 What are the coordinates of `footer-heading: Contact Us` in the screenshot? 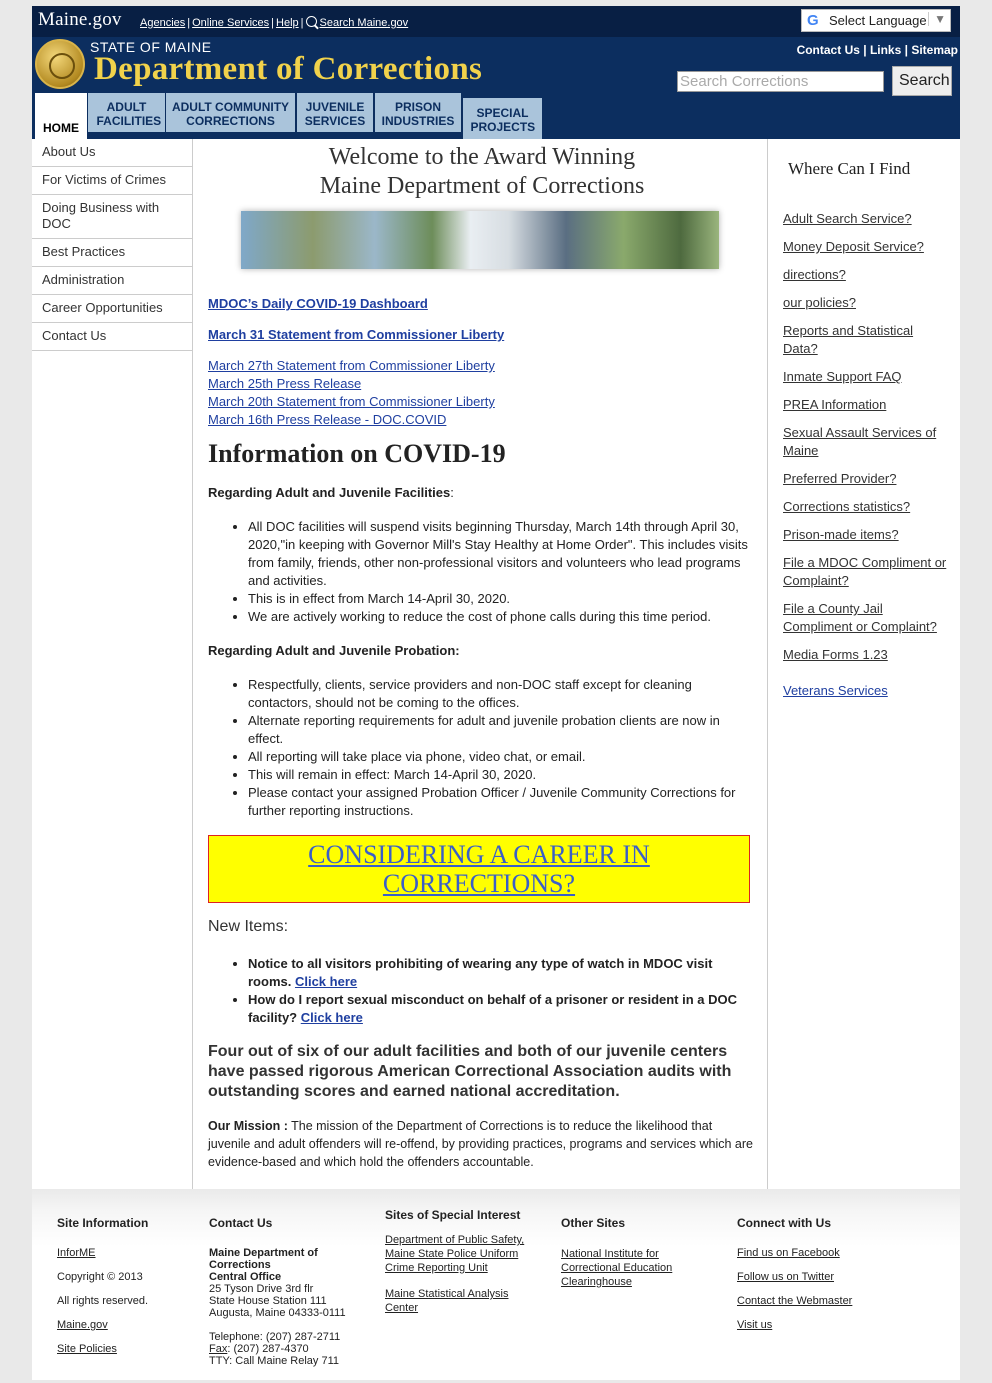 It's located at (241, 1223).